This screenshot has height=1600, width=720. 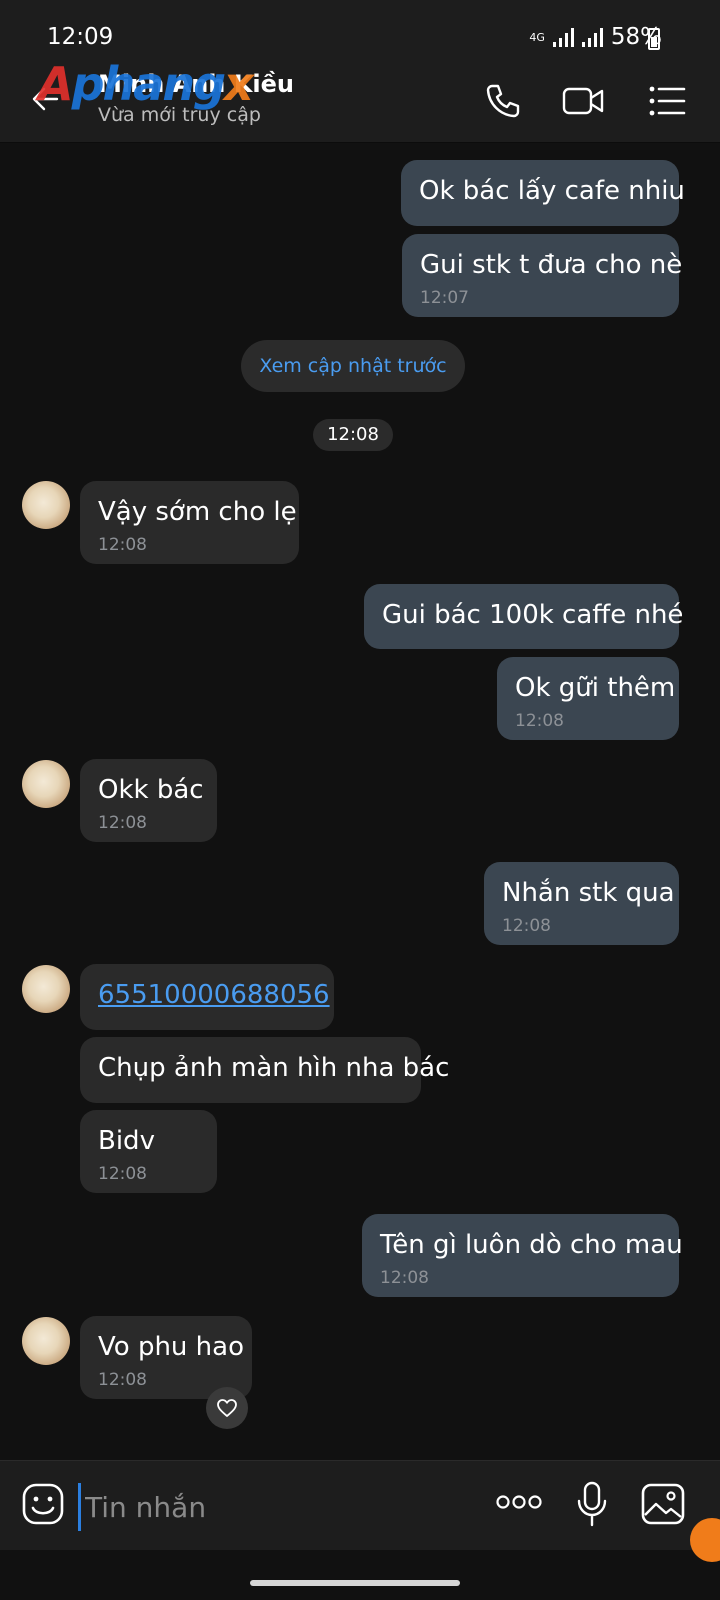 I want to click on message-bubble-outgoing: Gui stk t đưa cho nè 12:07, so click(x=542, y=275).